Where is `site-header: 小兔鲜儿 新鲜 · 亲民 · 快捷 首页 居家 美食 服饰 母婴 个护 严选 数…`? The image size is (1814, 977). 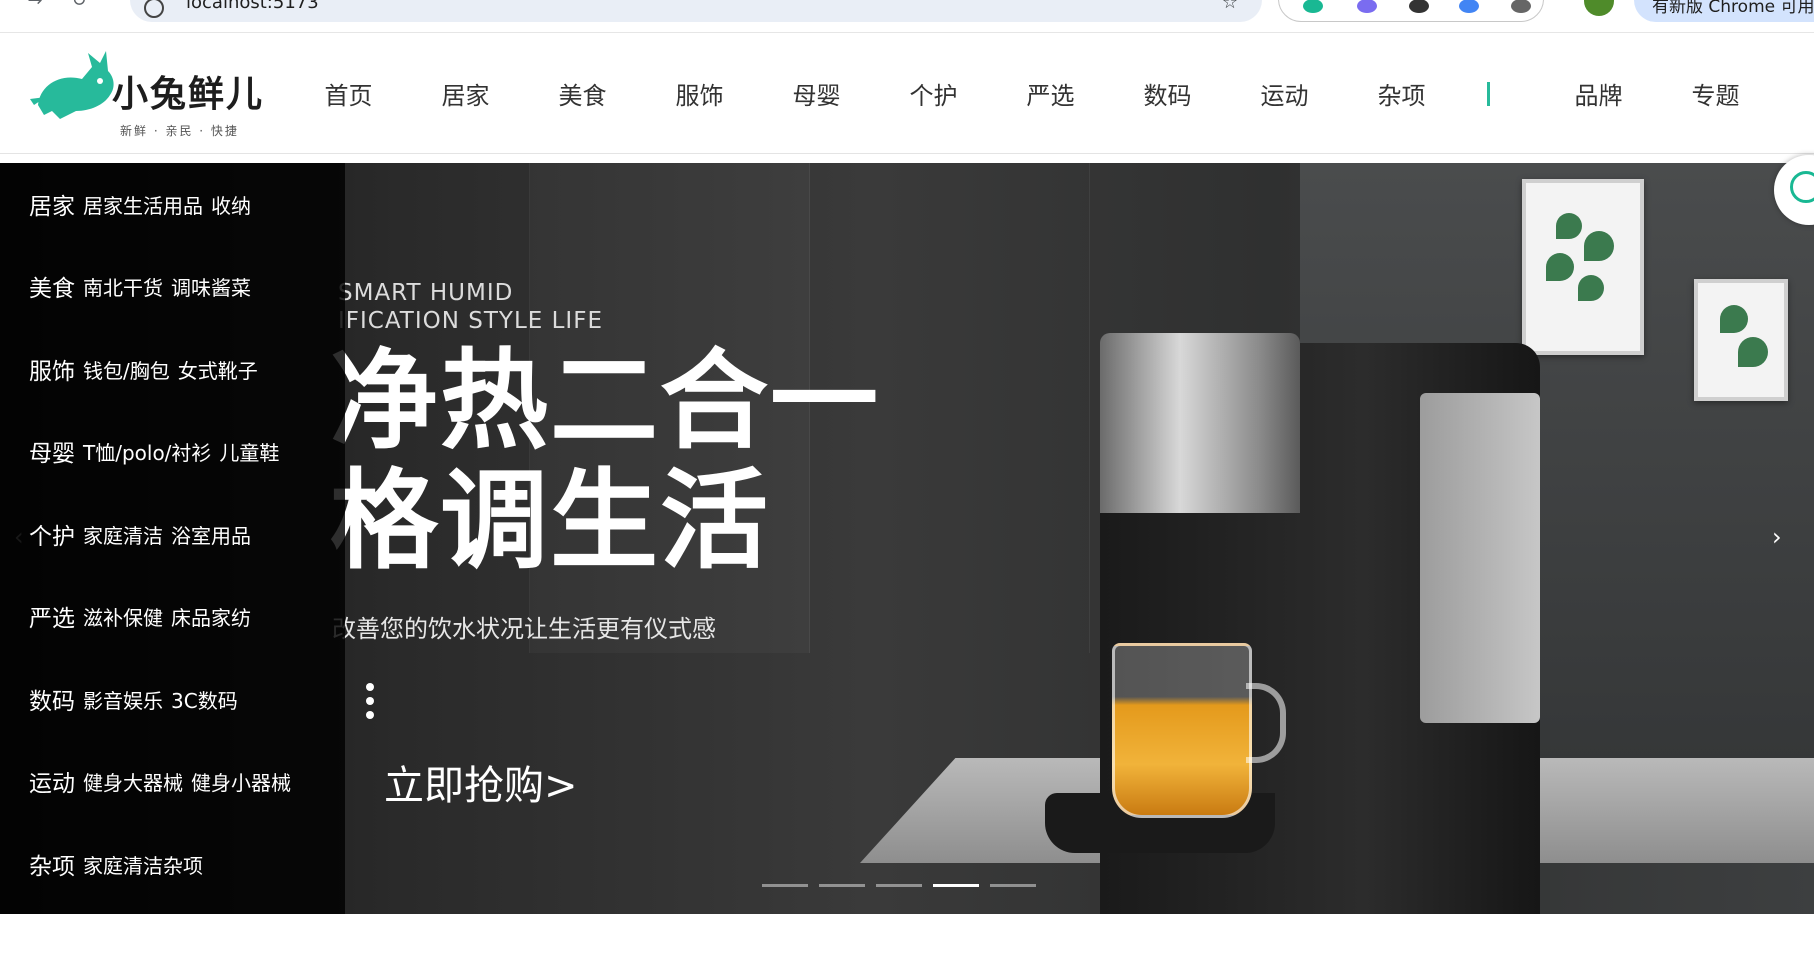 site-header: 小兔鲜儿 新鲜 · 亲民 · 快捷 首页 居家 美食 服饰 母婴 个护 严选 数… is located at coordinates (907, 93).